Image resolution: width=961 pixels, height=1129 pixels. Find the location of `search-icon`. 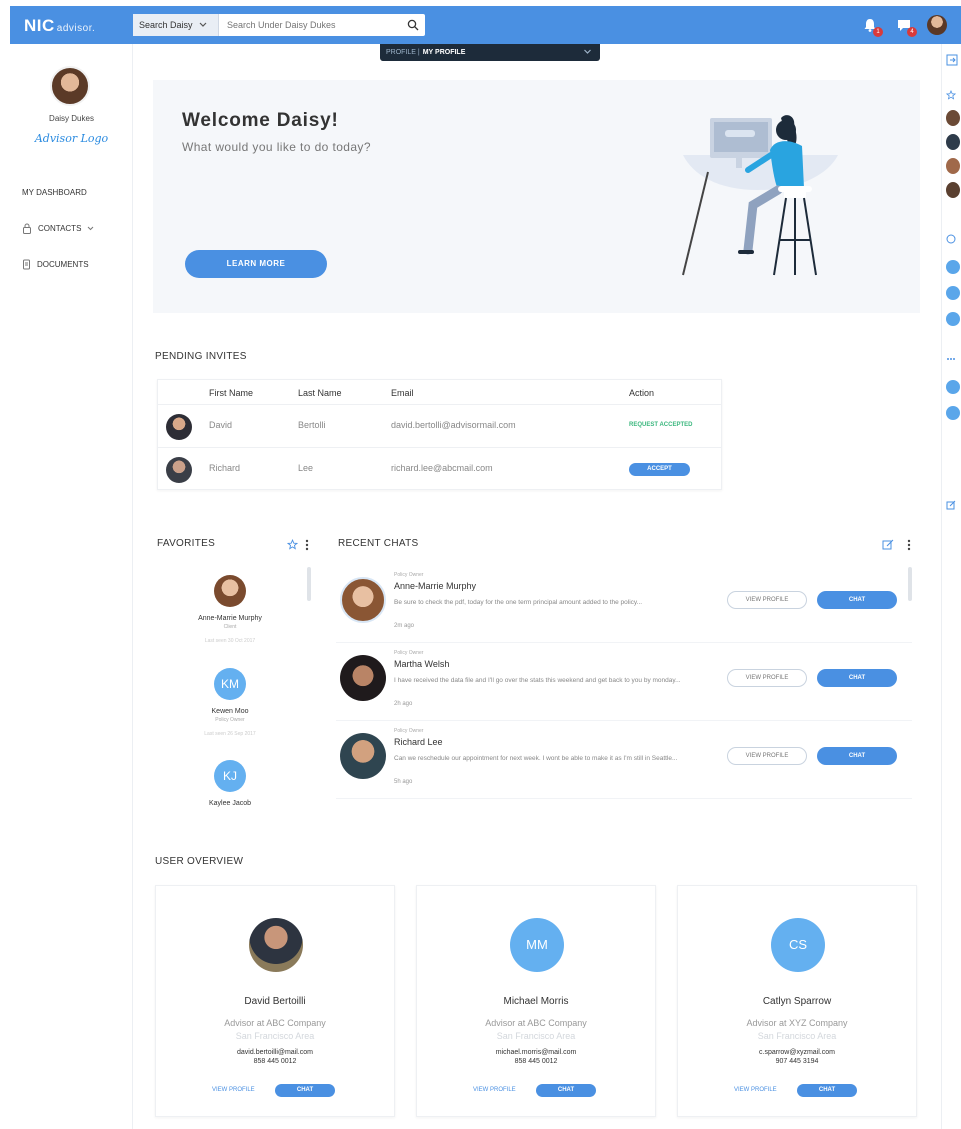

search-icon is located at coordinates (413, 25).